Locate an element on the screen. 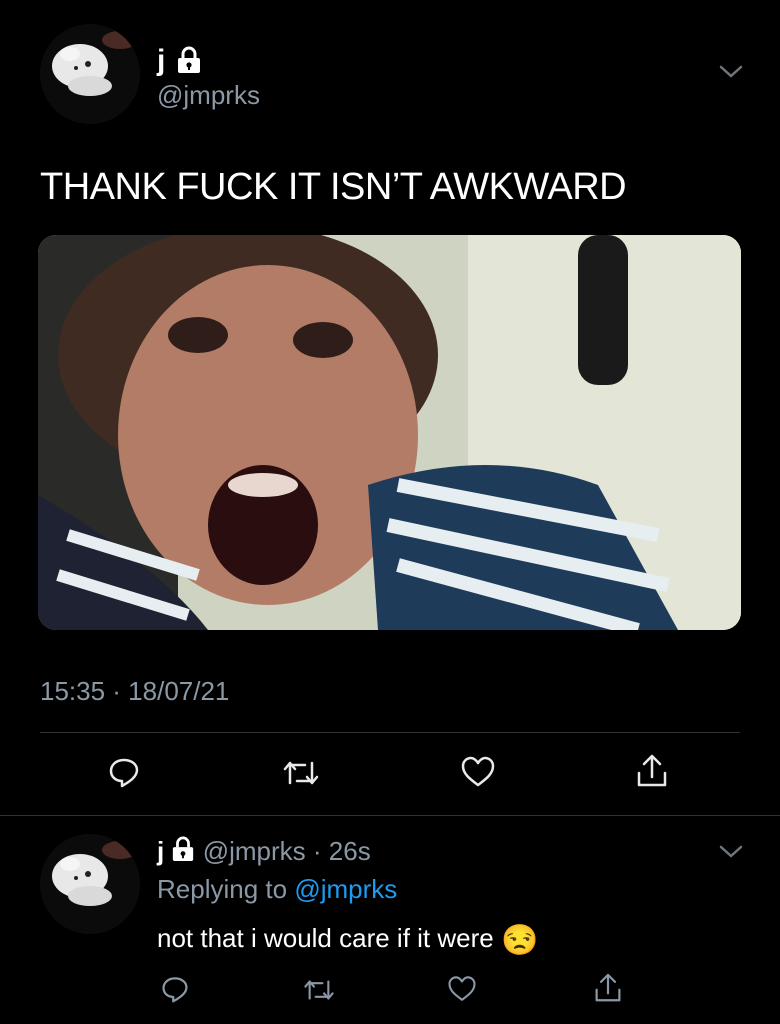 The height and width of the screenshot is (1024, 780). reply-text-row: not that i would care if it were 😒 is located at coordinates (347, 940).